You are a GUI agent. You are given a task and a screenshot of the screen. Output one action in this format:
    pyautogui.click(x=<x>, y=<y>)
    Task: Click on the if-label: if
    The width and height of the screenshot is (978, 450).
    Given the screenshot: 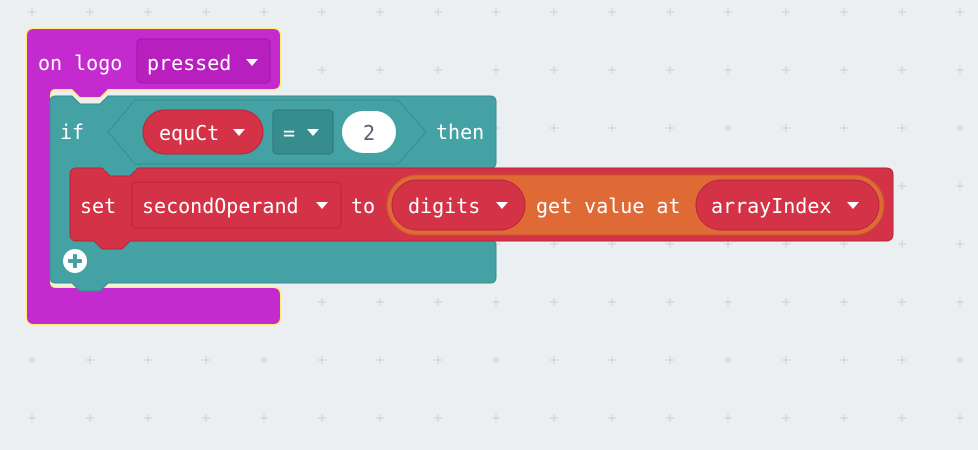 What is the action you would take?
    pyautogui.click(x=72, y=132)
    